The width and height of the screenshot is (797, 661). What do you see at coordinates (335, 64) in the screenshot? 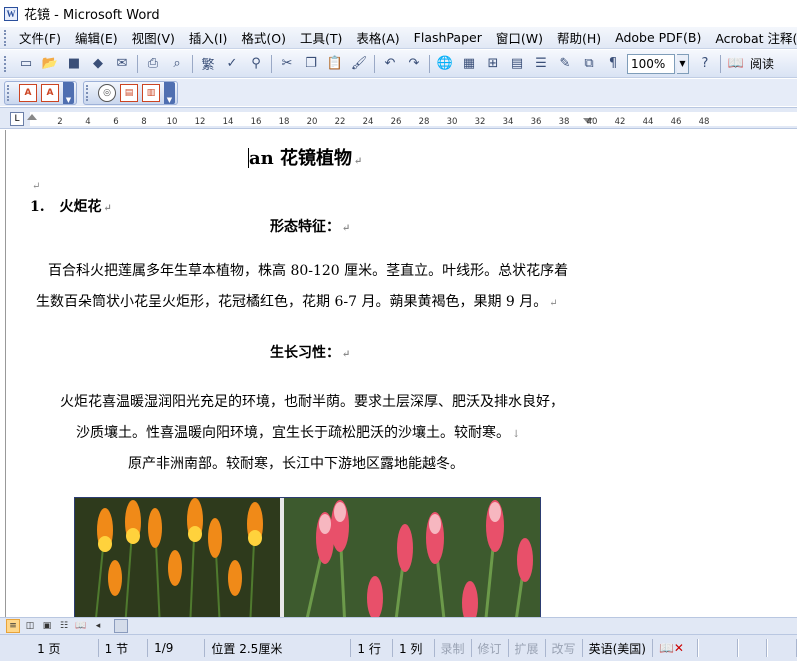
I see `paste-icon: 📋` at bounding box center [335, 64].